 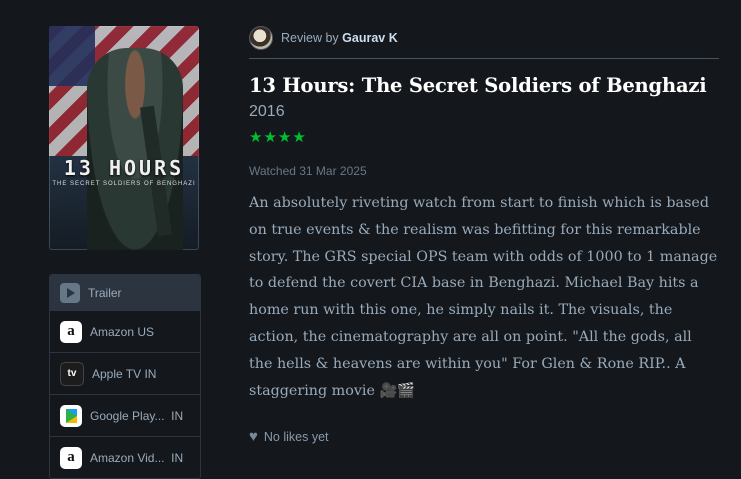 What do you see at coordinates (310, 38) in the screenshot?
I see `byline-prefix: Review by` at bounding box center [310, 38].